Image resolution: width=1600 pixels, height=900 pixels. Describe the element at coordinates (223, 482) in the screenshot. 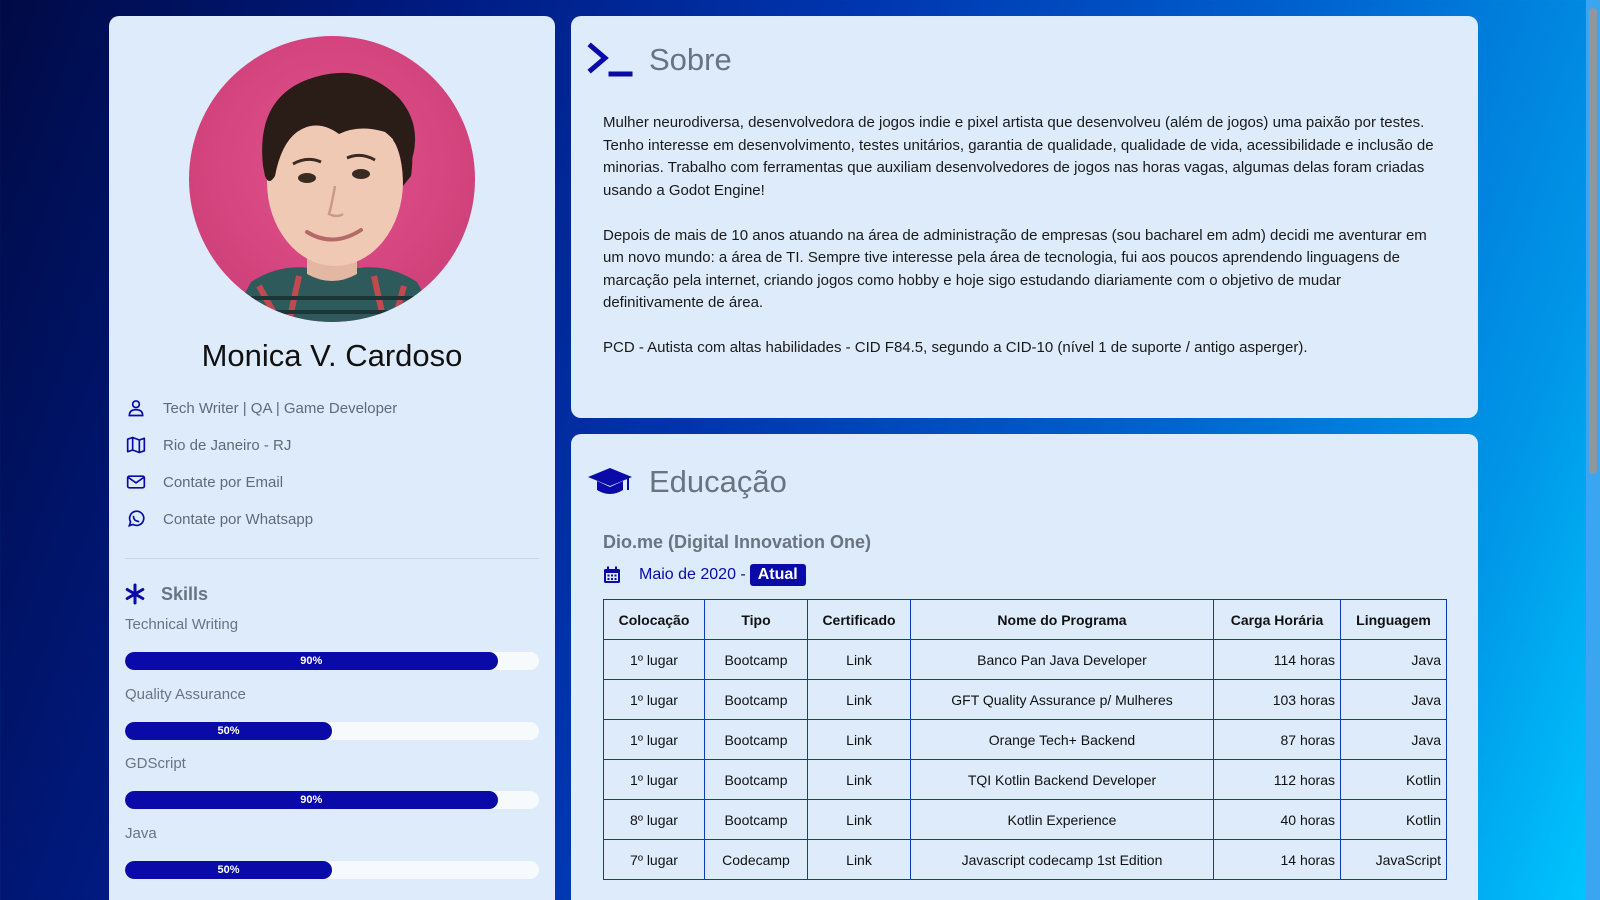

I see `email-link: Contate por Email` at that location.